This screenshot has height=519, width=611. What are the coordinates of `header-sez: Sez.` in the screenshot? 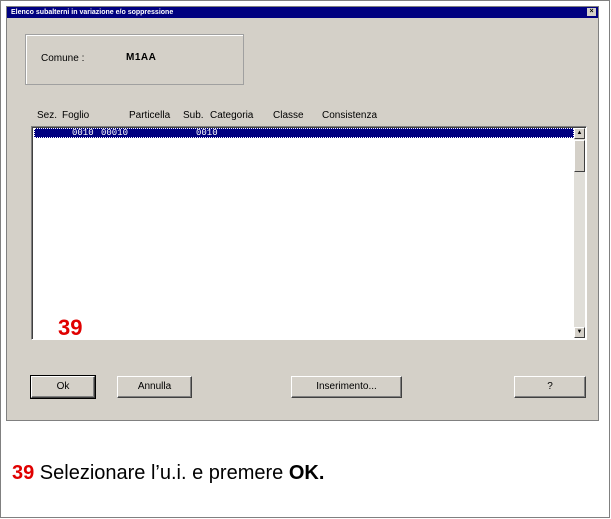 It's located at (47, 115).